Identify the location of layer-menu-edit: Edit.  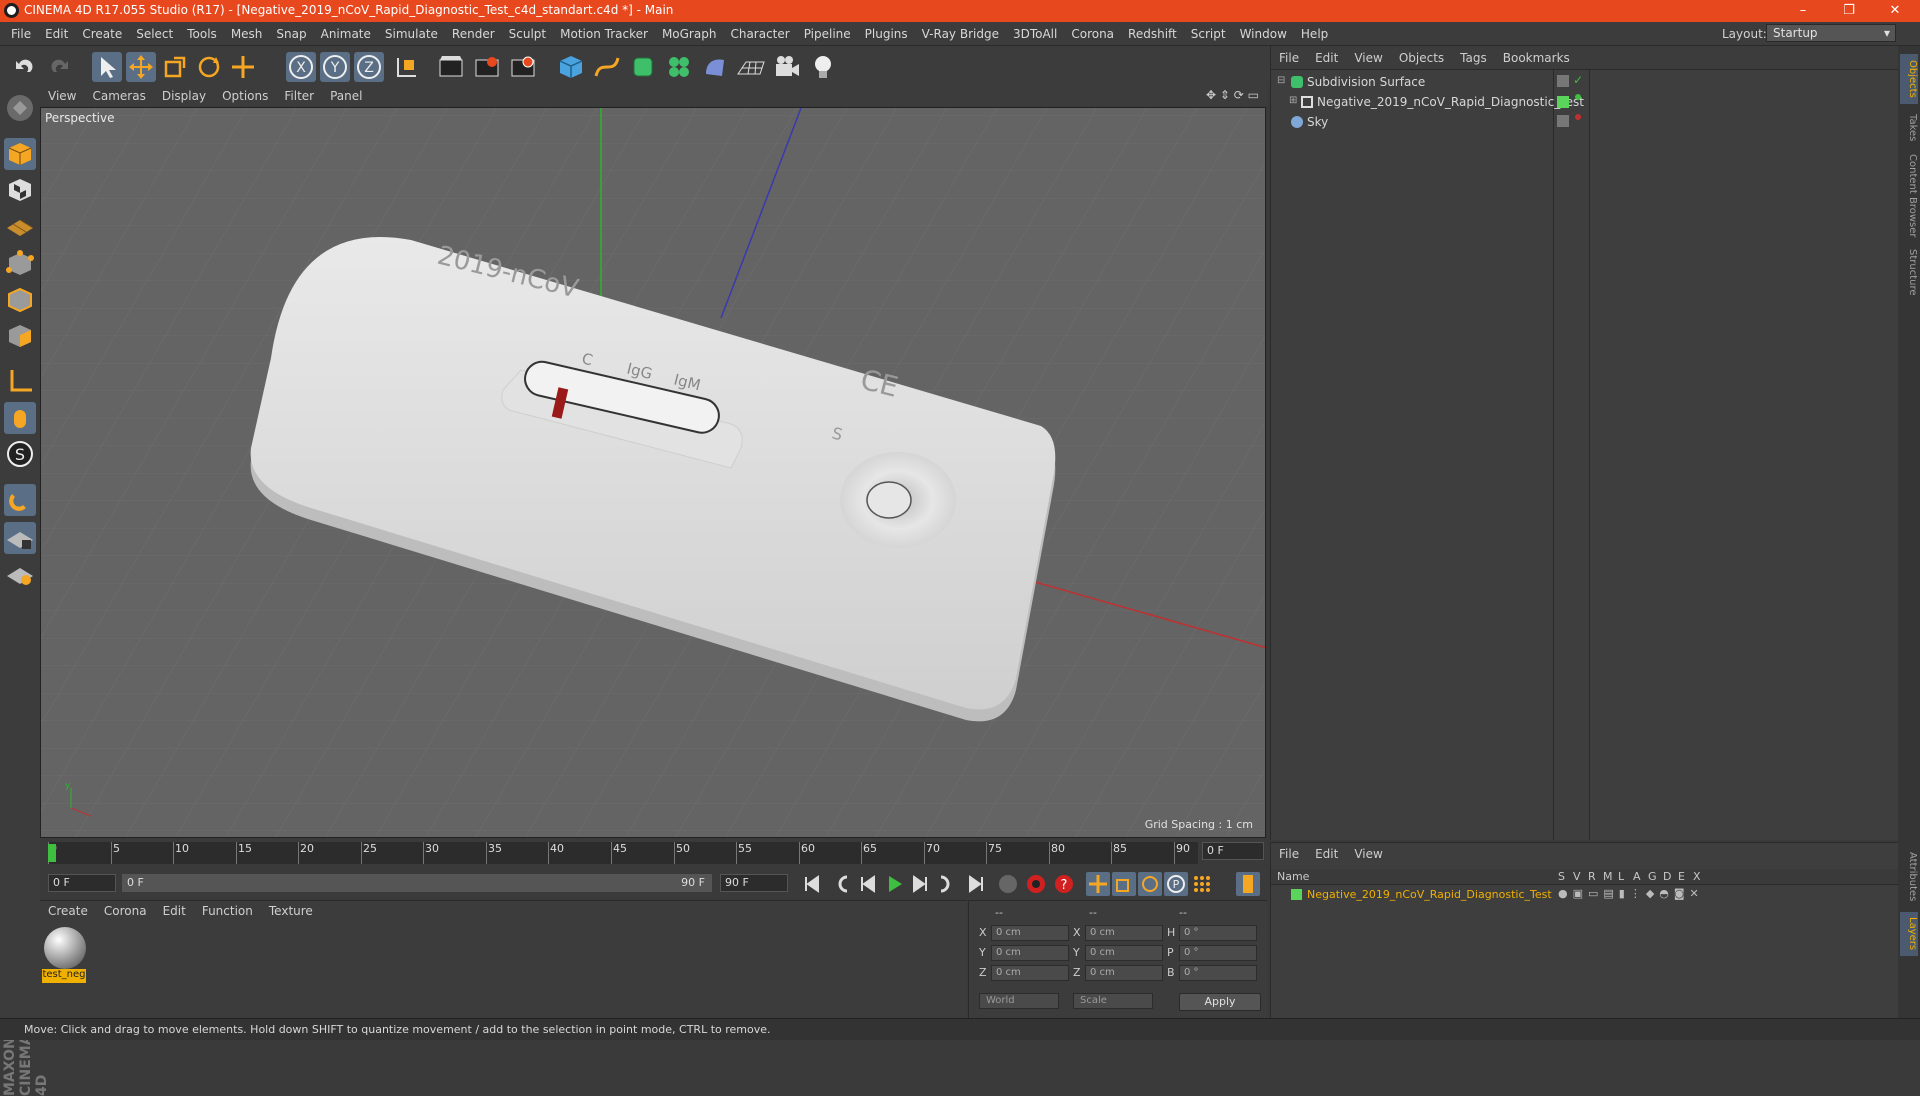
(1326, 854).